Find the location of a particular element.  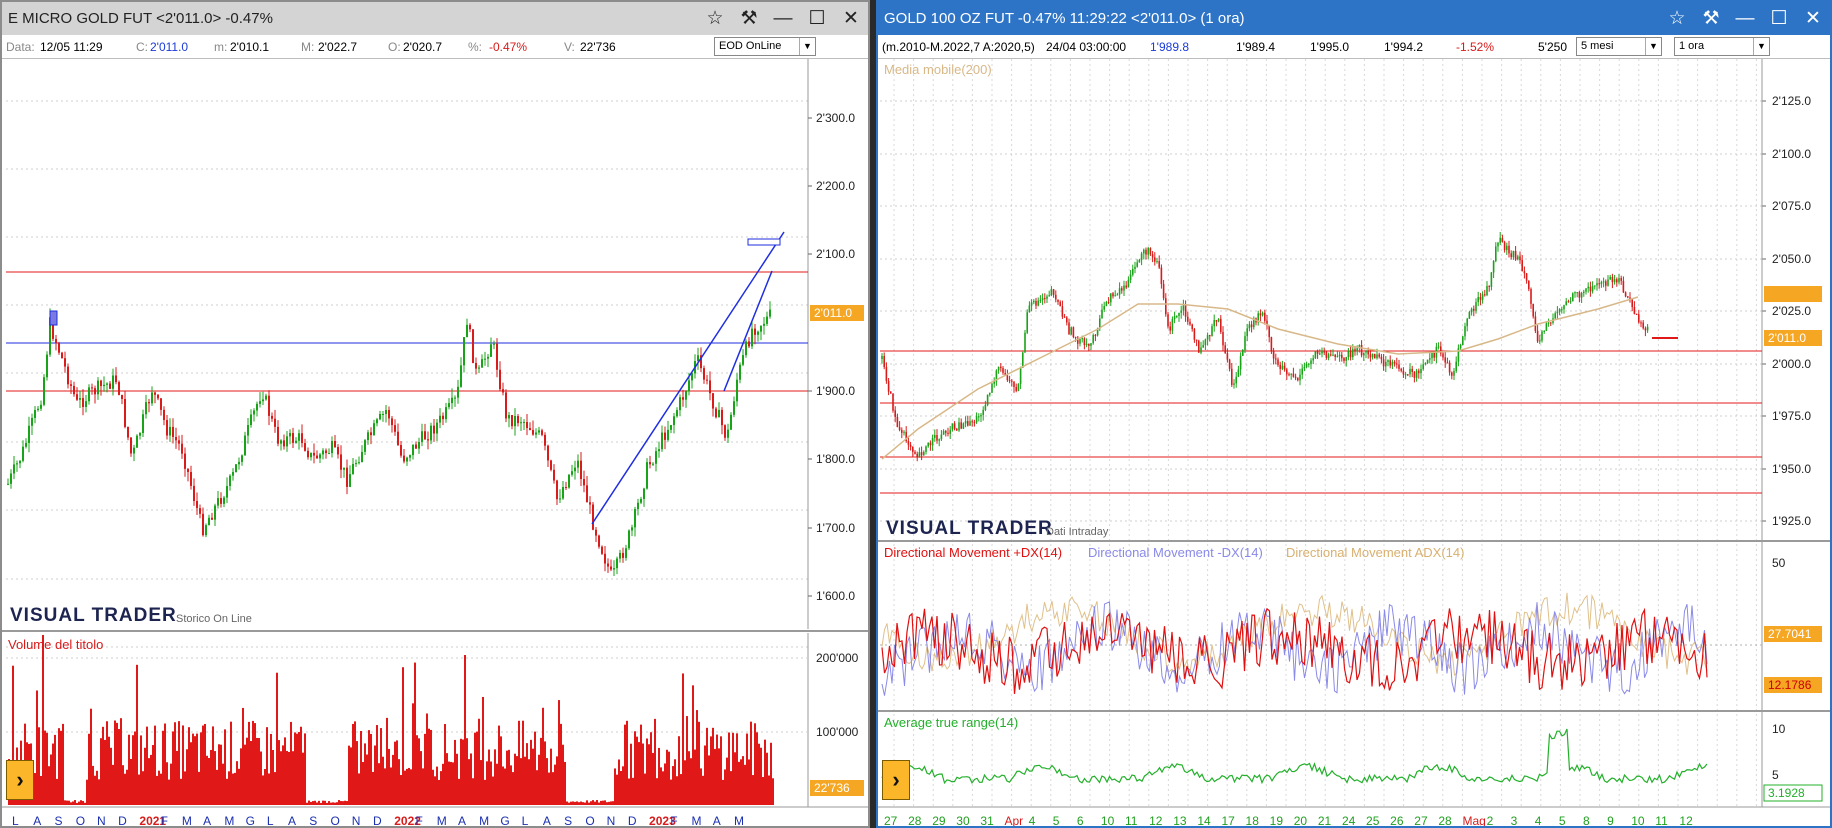

x-axis-label: G is located at coordinates (250, 821).